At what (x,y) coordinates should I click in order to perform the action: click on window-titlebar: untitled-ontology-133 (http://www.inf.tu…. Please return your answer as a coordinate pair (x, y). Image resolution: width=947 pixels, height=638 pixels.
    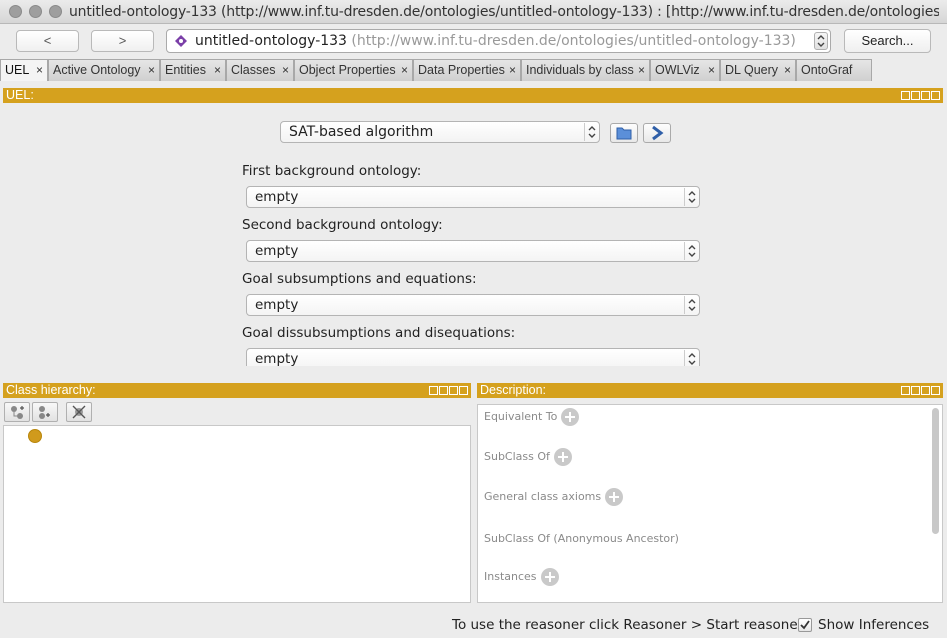
    Looking at the image, I should click on (473, 12).